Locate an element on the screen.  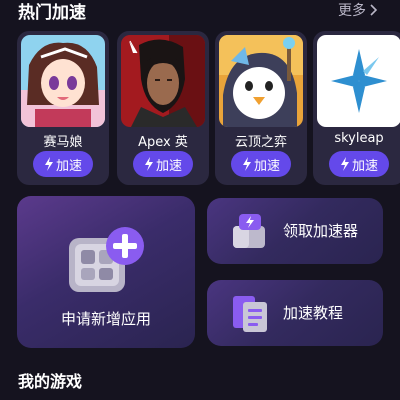
game-card: Apex 英 加速 is located at coordinates (163, 108).